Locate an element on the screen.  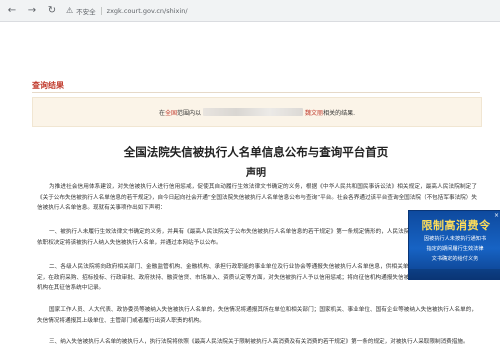
banner-scope: 全国 is located at coordinates (171, 113).